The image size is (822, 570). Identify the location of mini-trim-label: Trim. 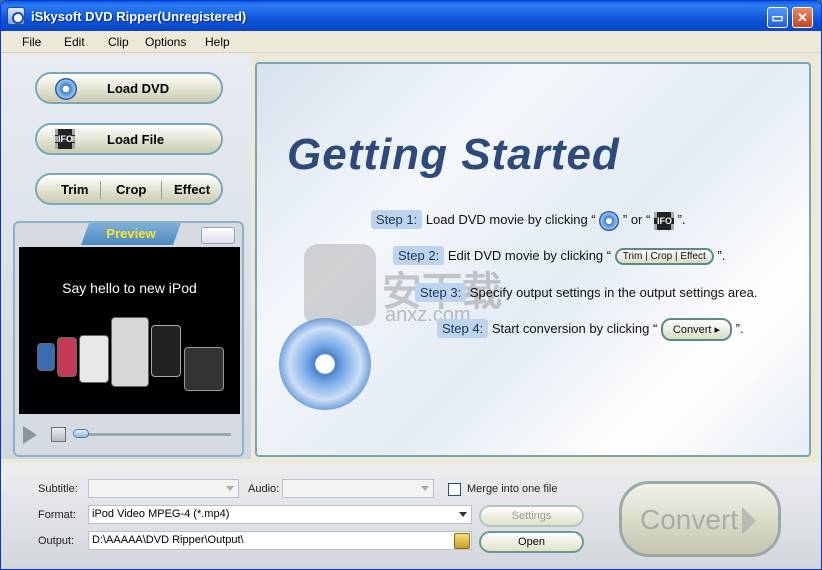
(632, 257).